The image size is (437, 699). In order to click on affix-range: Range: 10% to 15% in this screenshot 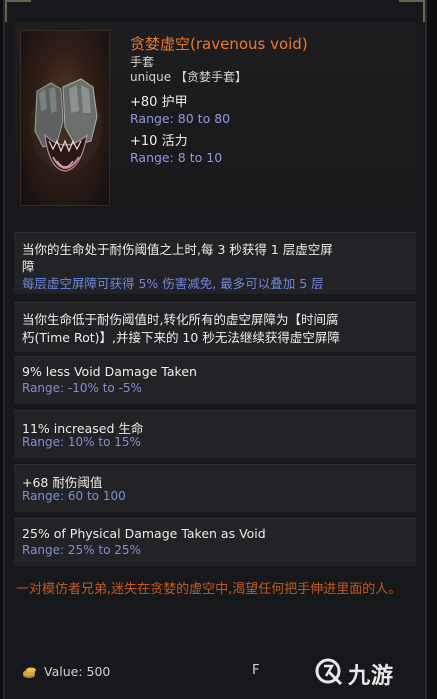, I will do `click(81, 442)`.